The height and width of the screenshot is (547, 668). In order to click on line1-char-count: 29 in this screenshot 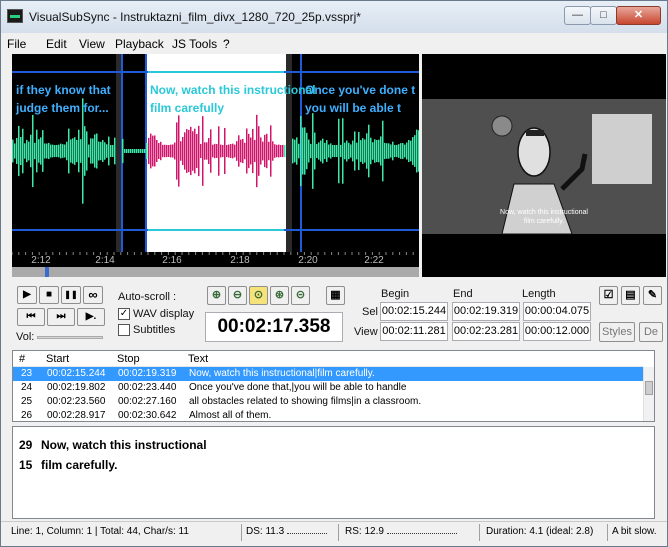, I will do `click(26, 445)`.